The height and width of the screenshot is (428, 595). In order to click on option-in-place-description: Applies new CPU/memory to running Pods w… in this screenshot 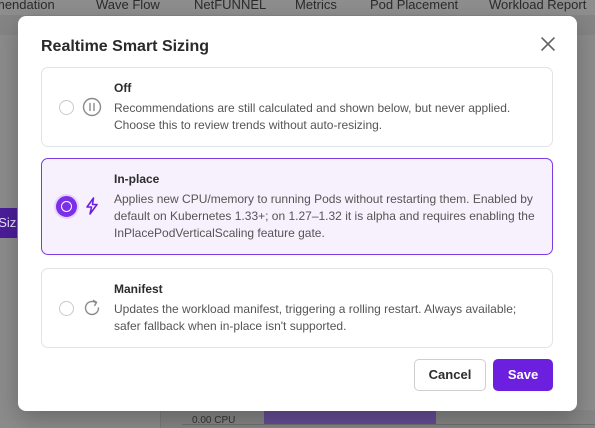, I will do `click(324, 216)`.